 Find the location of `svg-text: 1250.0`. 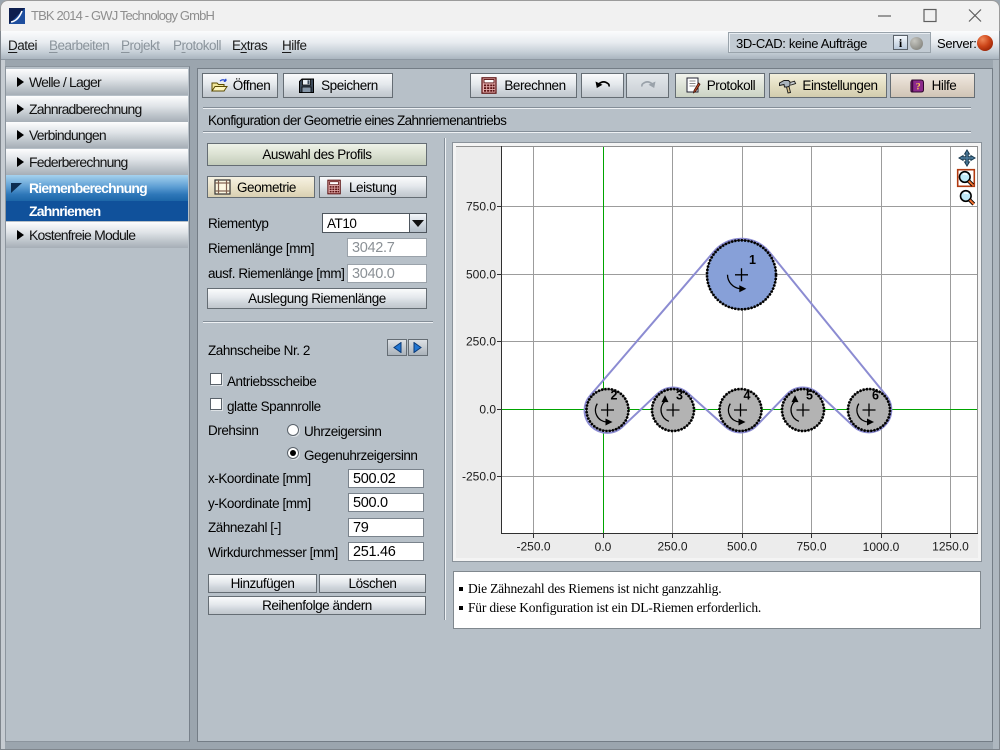

svg-text: 1250.0 is located at coordinates (950, 547).